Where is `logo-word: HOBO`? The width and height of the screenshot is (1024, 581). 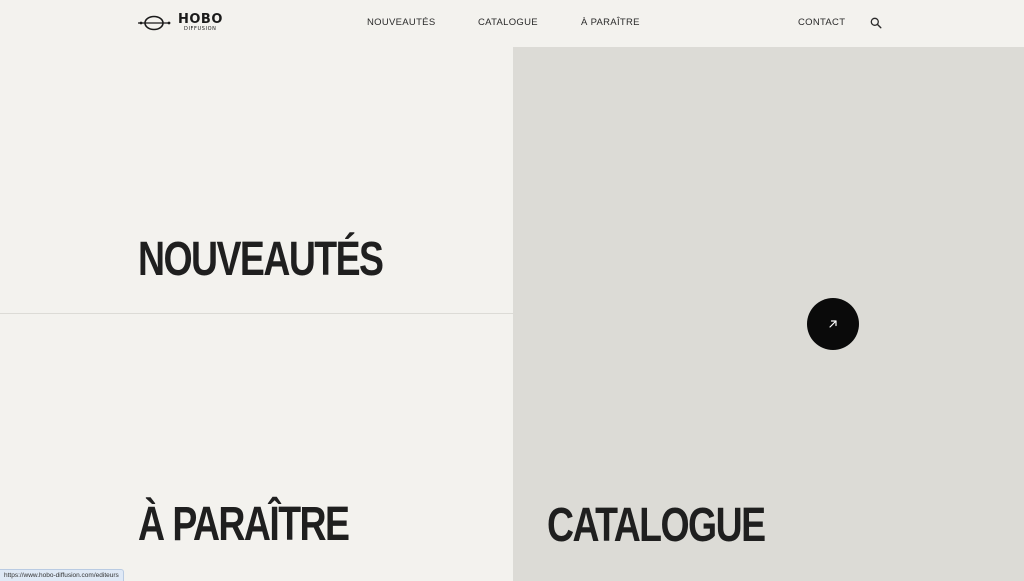 logo-word: HOBO is located at coordinates (200, 19).